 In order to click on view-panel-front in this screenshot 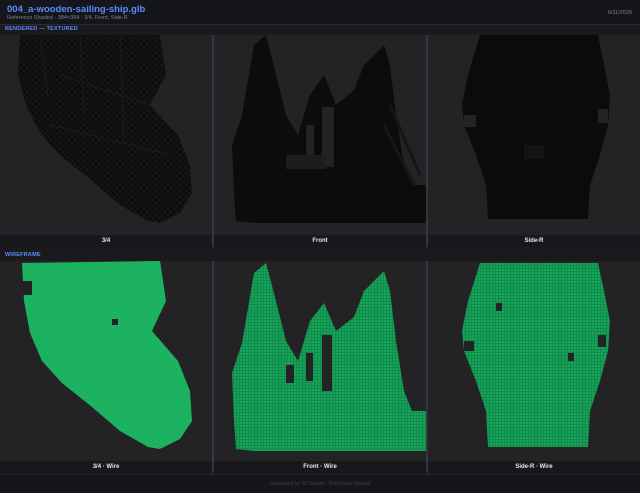, I will do `click(320, 135)`.